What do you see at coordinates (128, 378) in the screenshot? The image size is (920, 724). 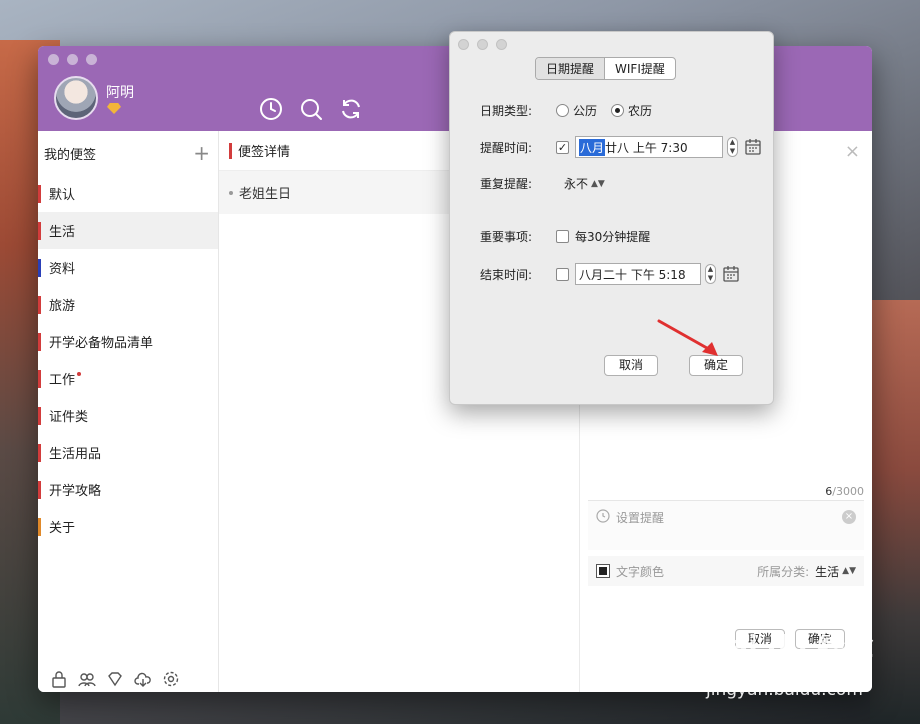 I see `sidebar-item-5: 工作` at bounding box center [128, 378].